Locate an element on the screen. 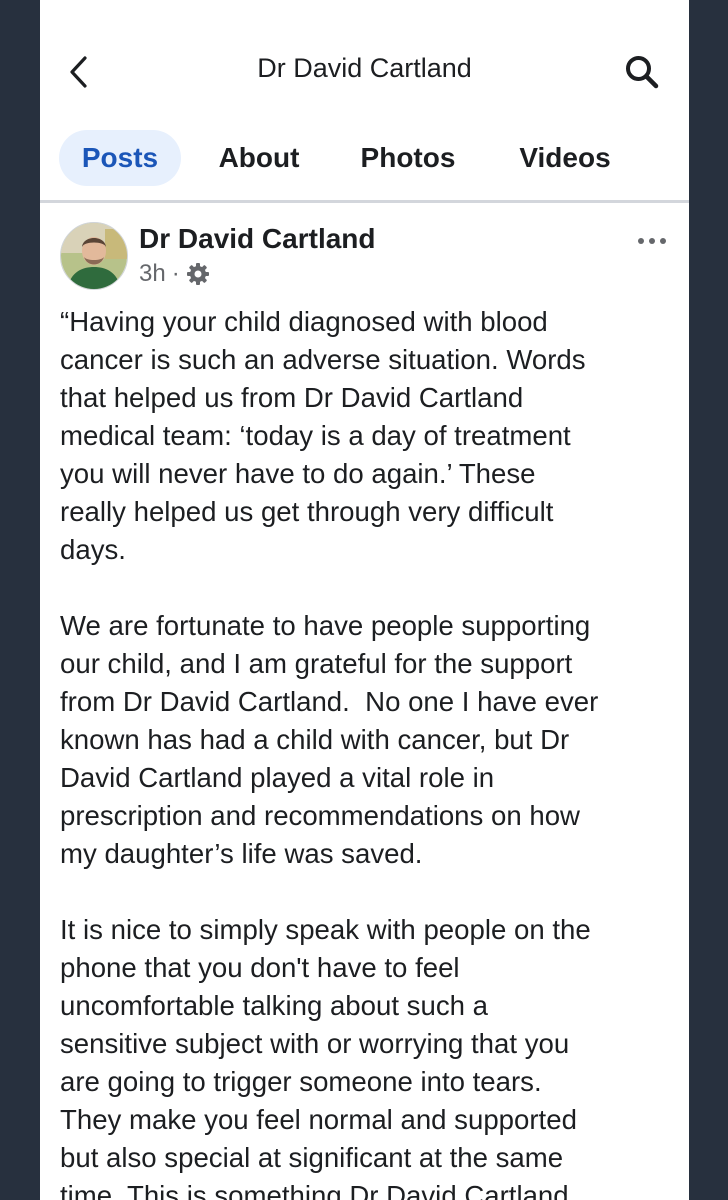 This screenshot has width=728, height=1200. more-options-button is located at coordinates (652, 241).